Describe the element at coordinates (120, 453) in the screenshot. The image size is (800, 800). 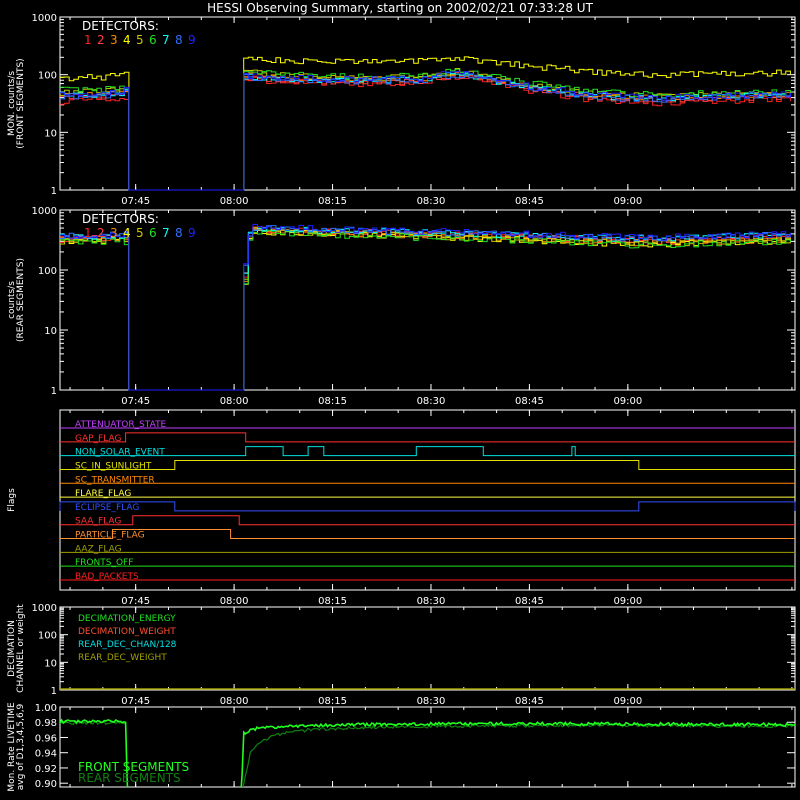
I see `flag-label: NON_SOLAR_EVENT` at that location.